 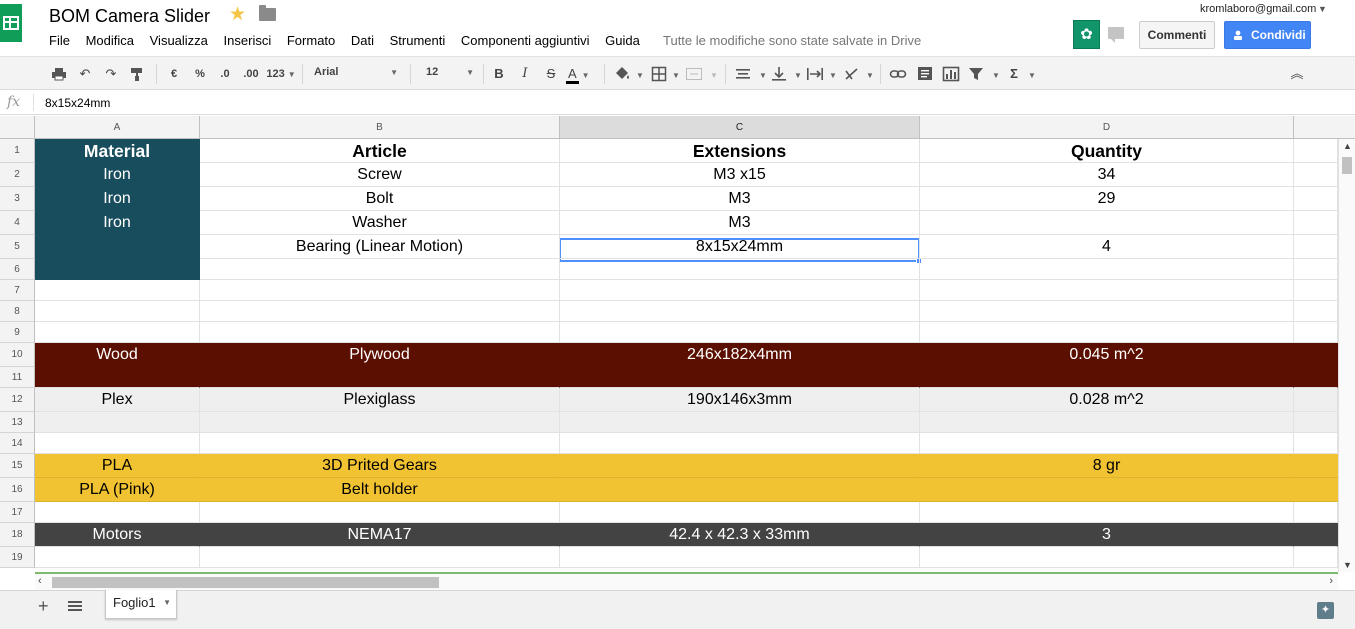 I want to click on chart-icon, so click(x=951, y=74).